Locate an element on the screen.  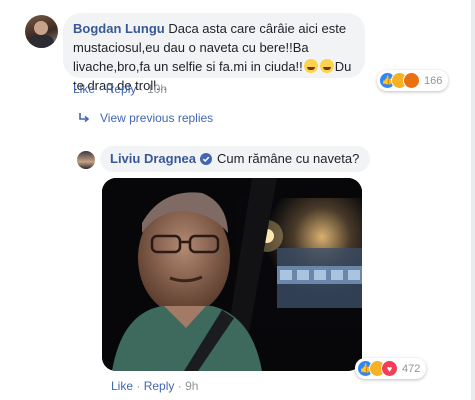
comment-actions: Like · Reply · 10h is located at coordinates (120, 89).